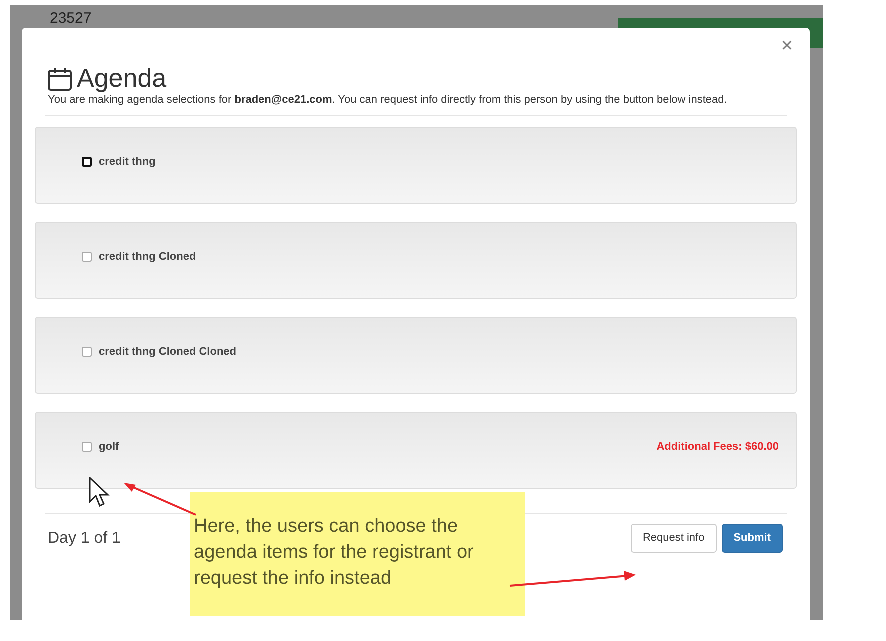 This screenshot has height=641, width=886. I want to click on calendar-icon, so click(60, 79).